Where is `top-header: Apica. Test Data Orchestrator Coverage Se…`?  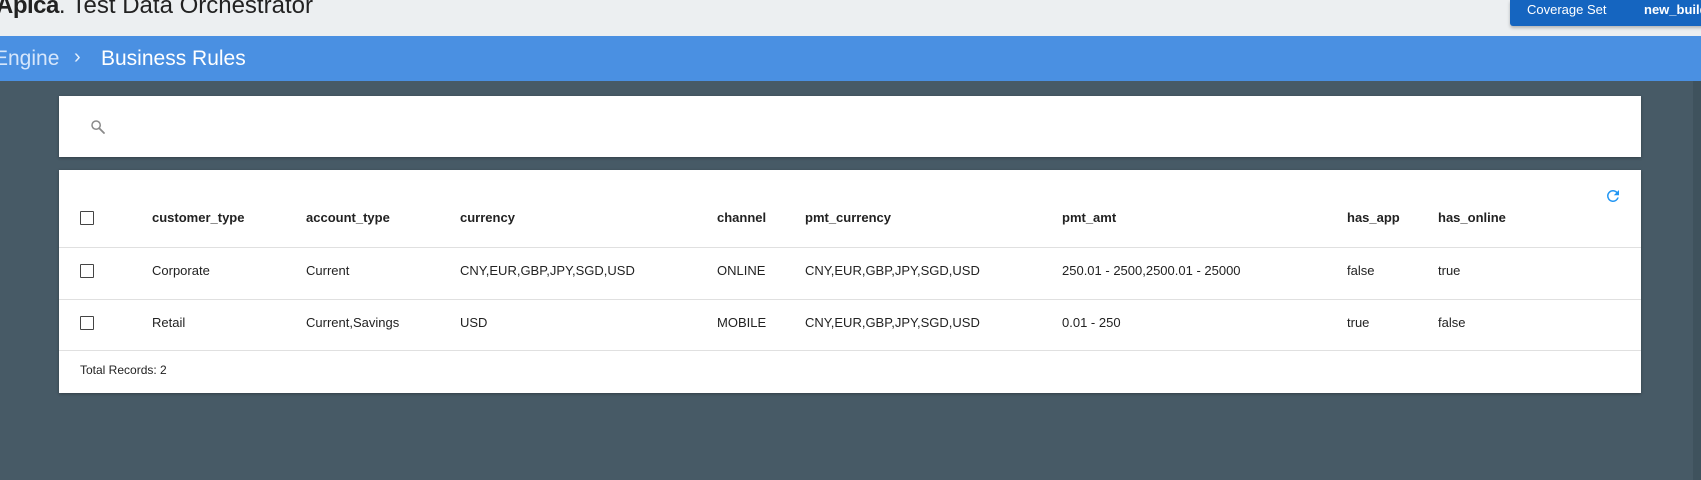 top-header: Apica. Test Data Orchestrator Coverage Se… is located at coordinates (850, 18).